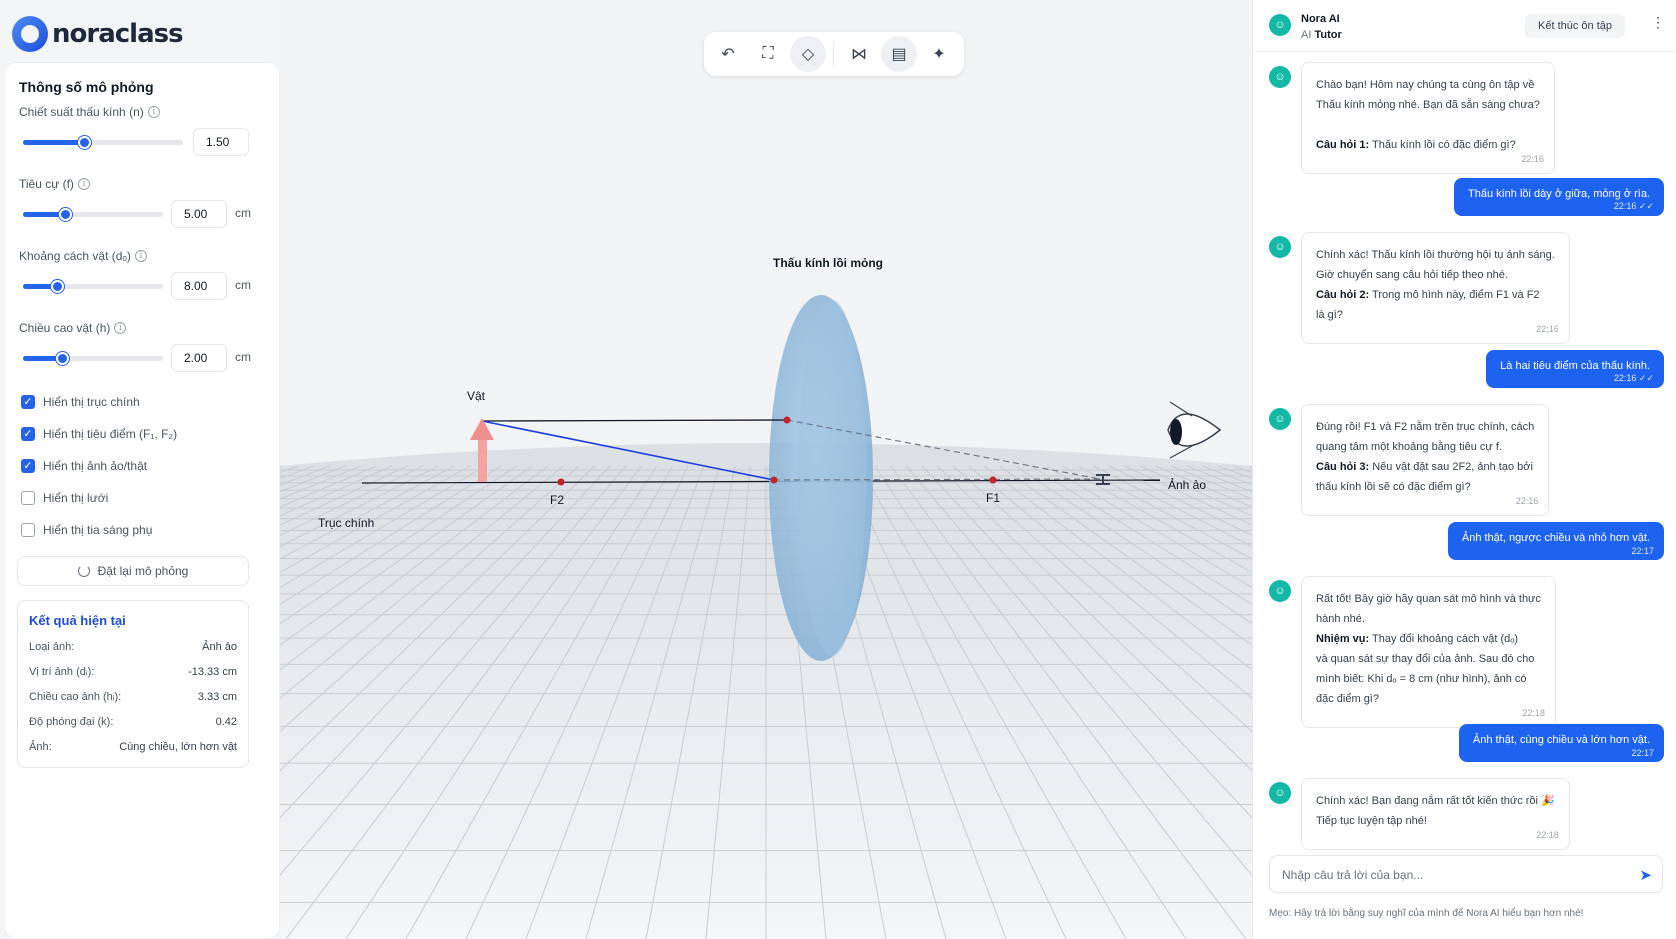  I want to click on answer-input, so click(1452, 875).